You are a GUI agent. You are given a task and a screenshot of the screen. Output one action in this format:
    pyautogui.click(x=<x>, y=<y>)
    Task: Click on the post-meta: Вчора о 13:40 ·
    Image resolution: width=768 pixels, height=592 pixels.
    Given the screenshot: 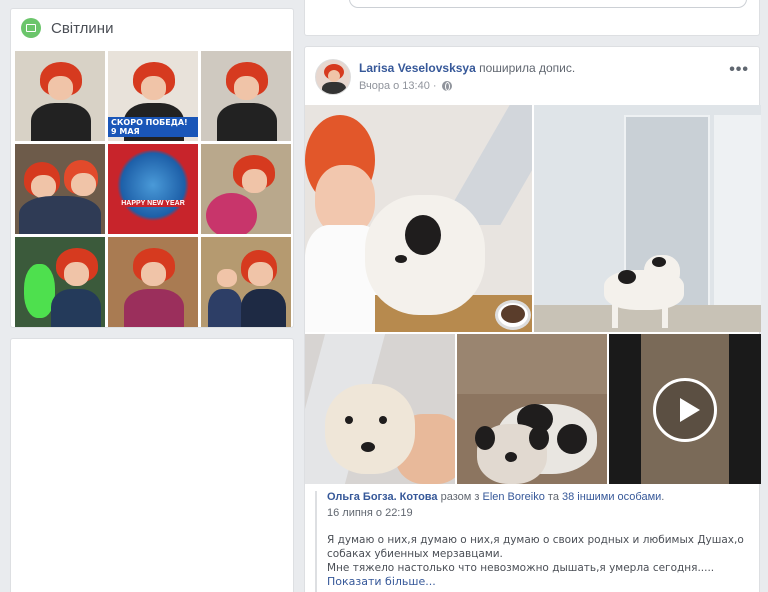 What is the action you would take?
    pyautogui.click(x=406, y=86)
    